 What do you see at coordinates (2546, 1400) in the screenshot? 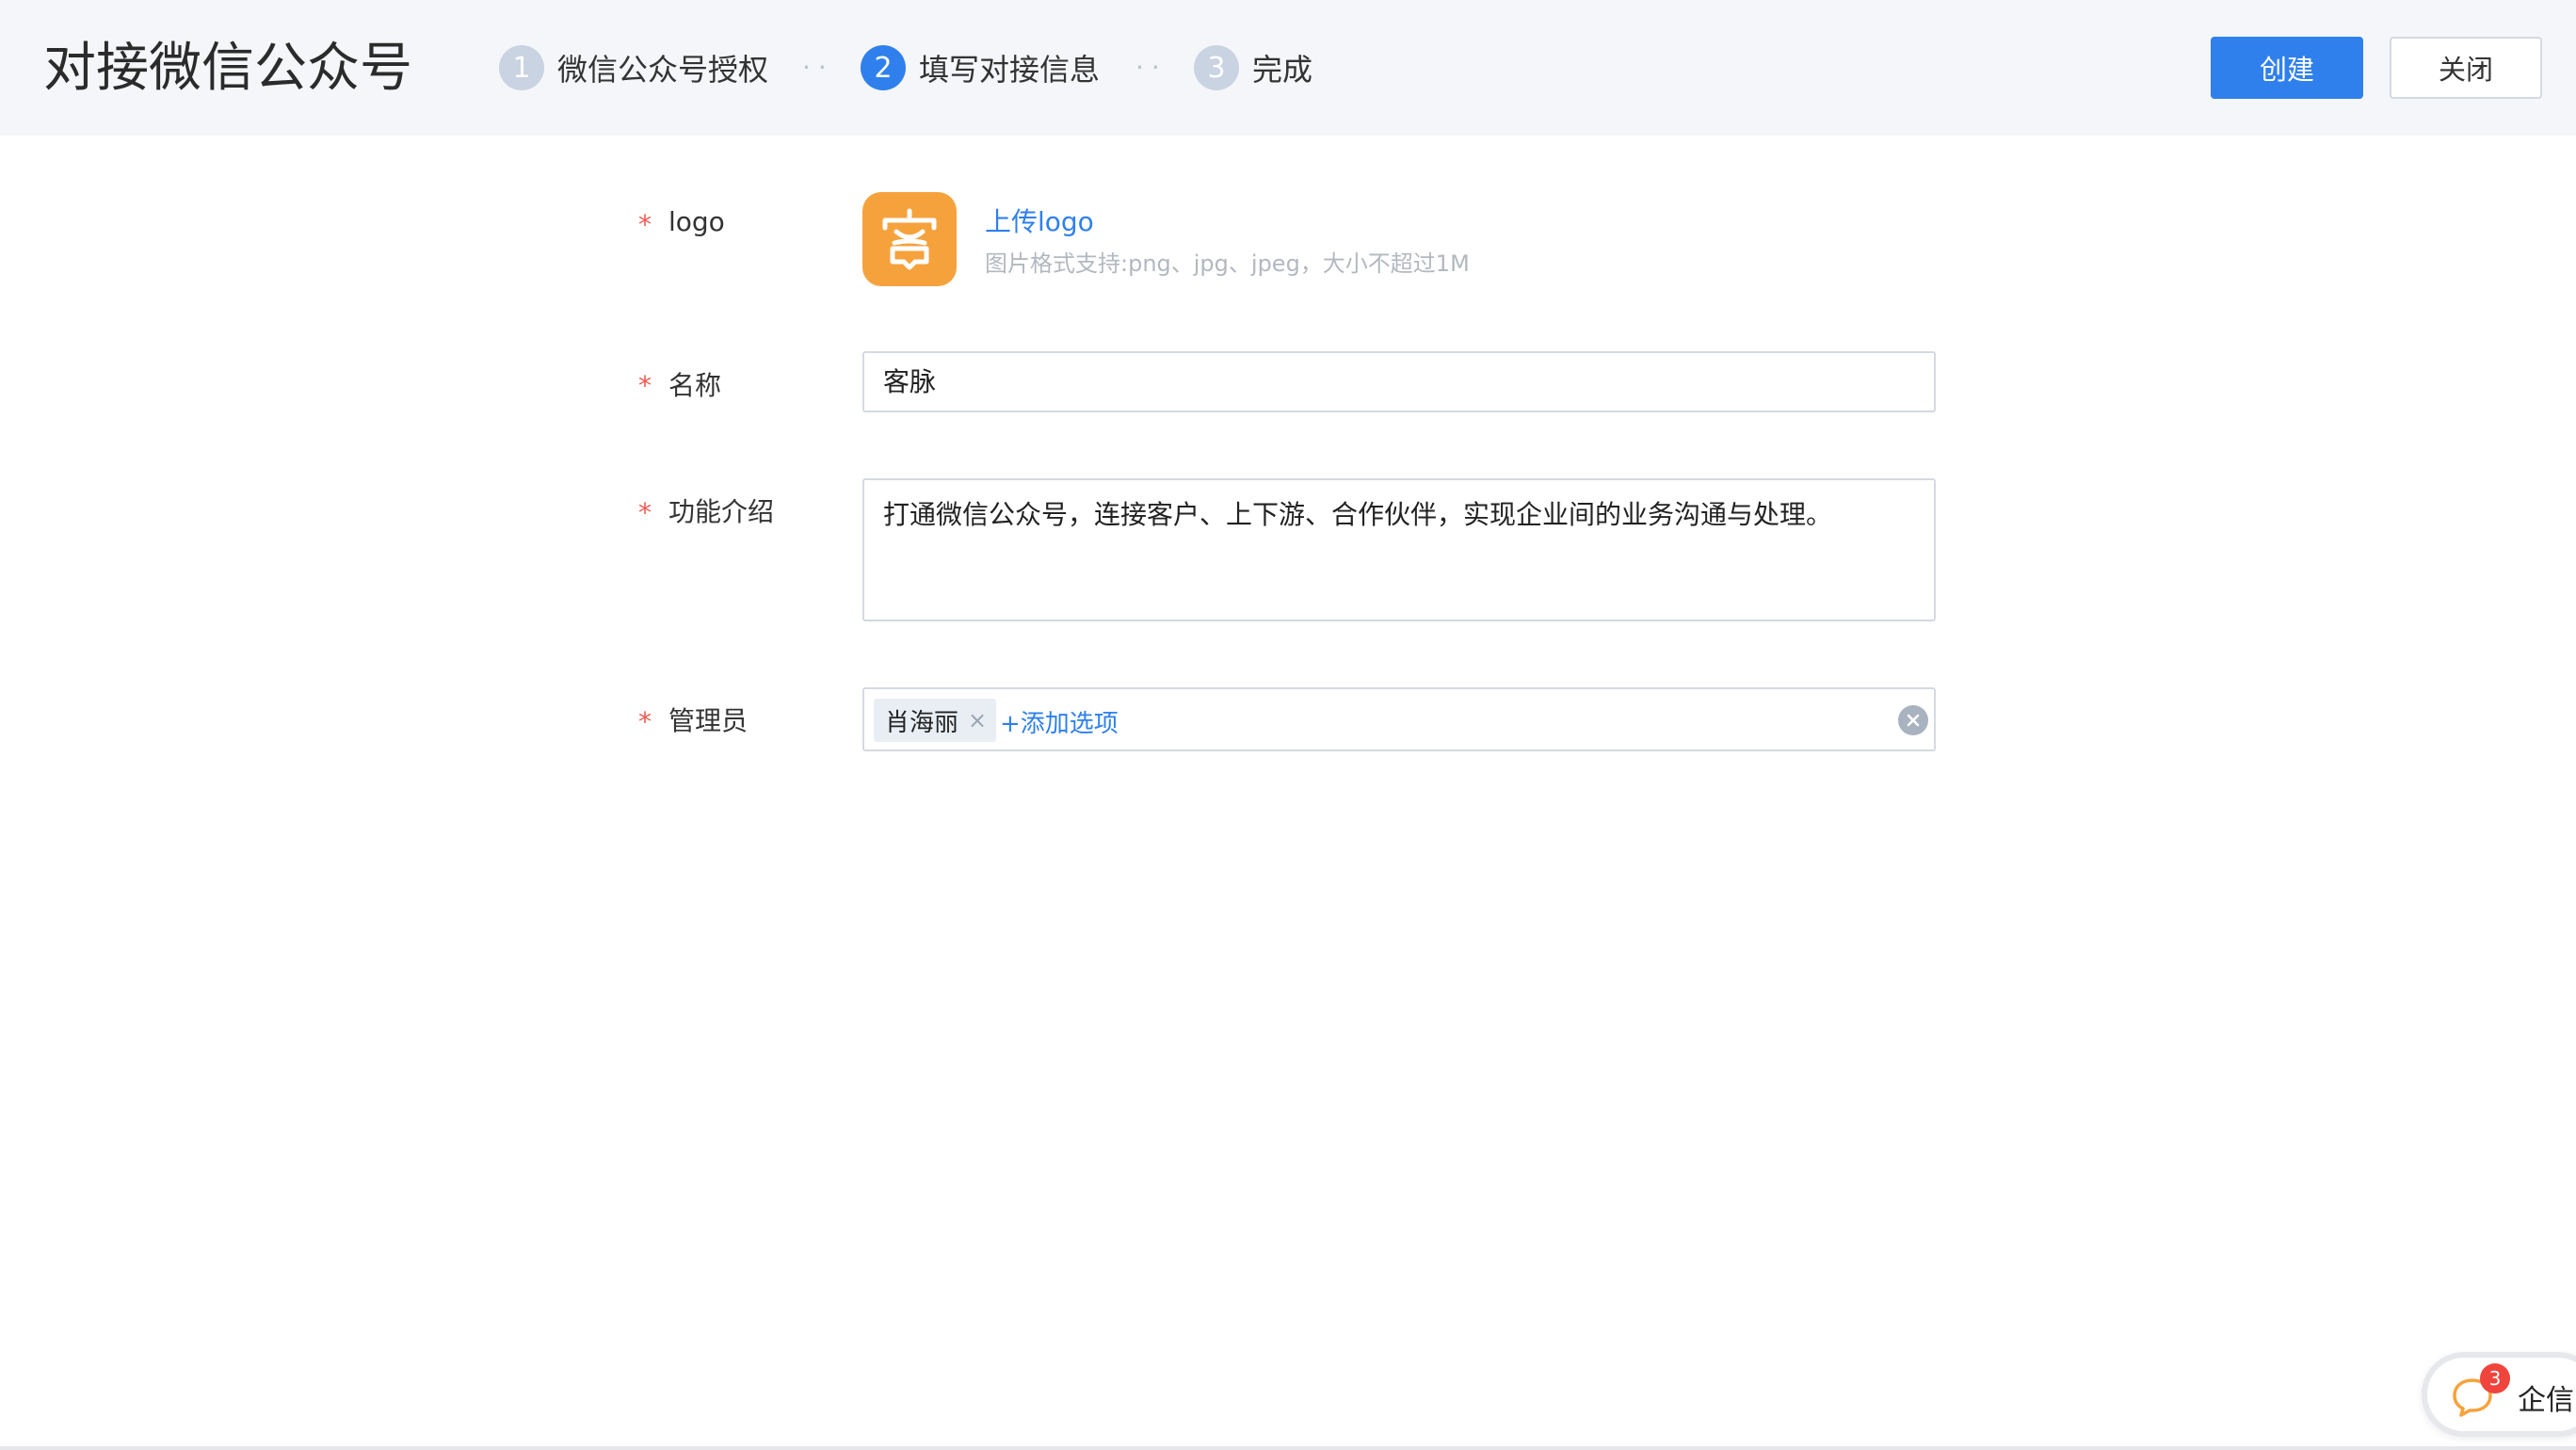
I see `chat-label: 企信` at bounding box center [2546, 1400].